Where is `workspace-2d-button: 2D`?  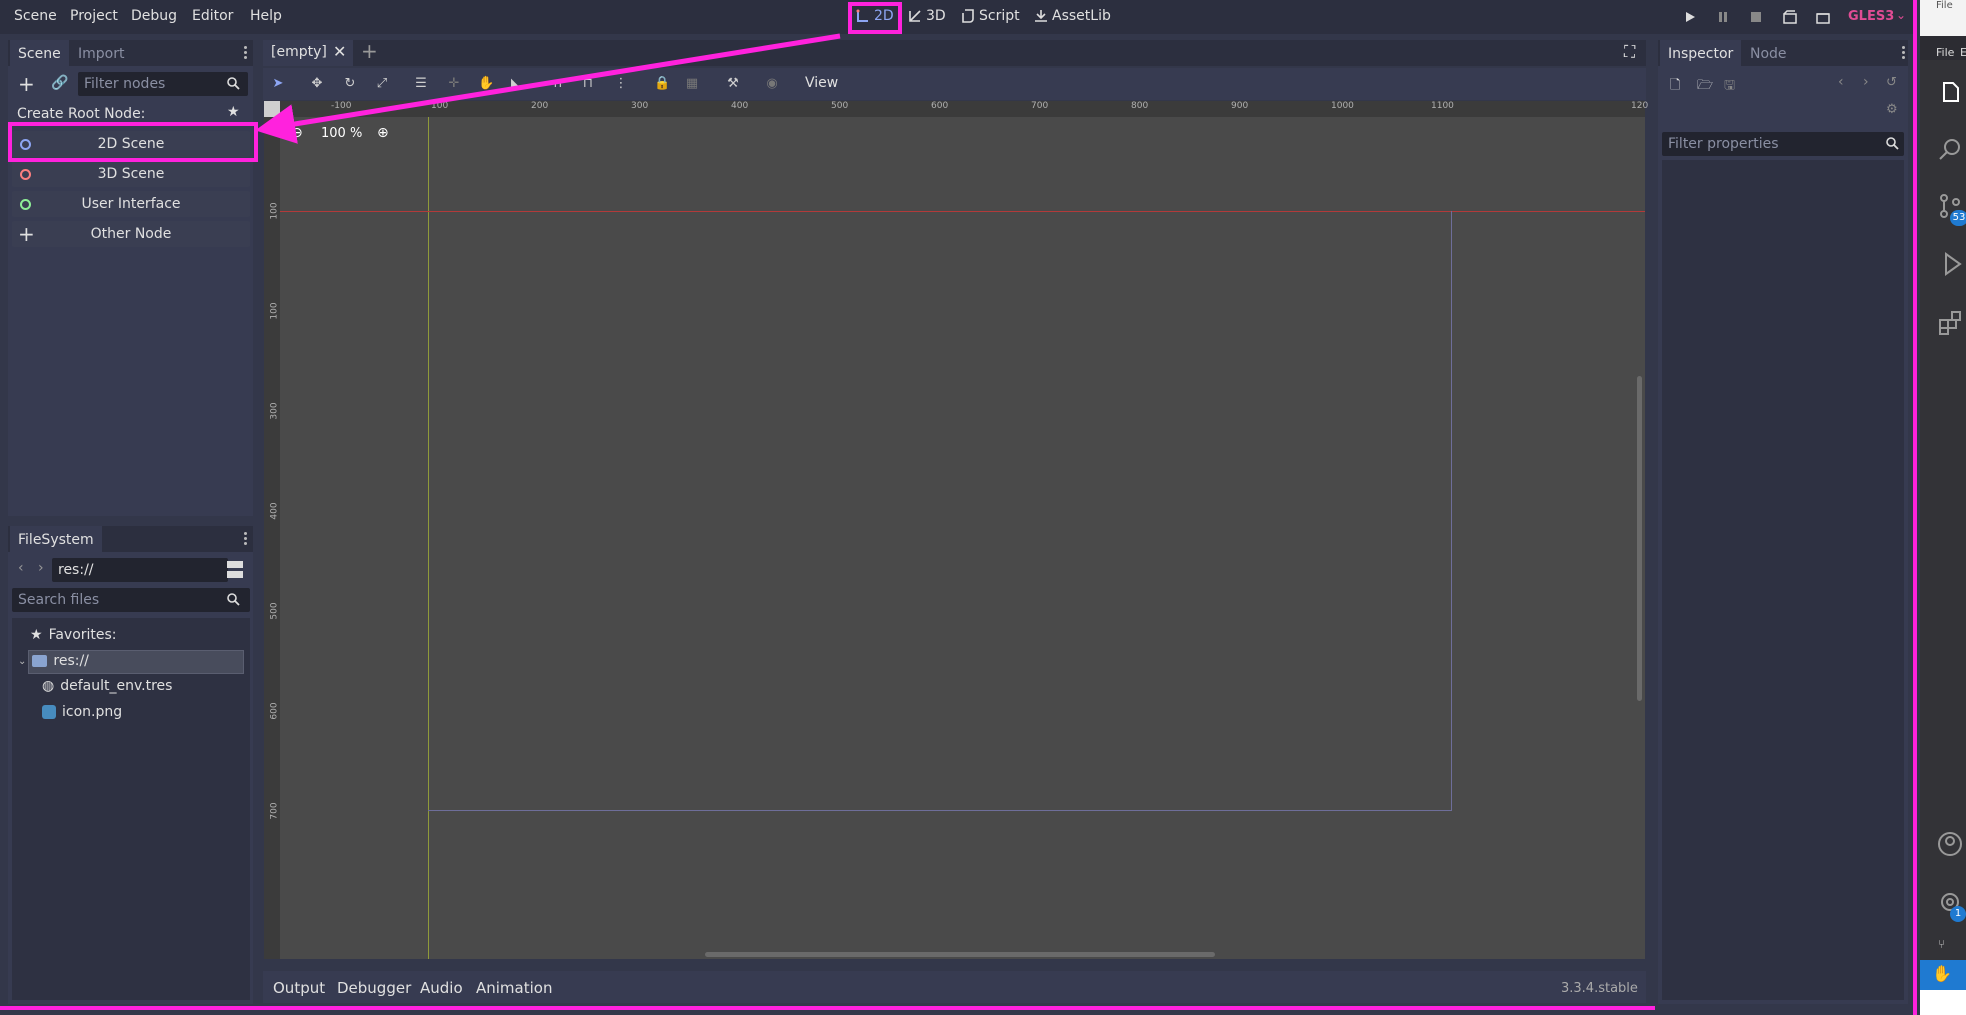 workspace-2d-button: 2D is located at coordinates (875, 16).